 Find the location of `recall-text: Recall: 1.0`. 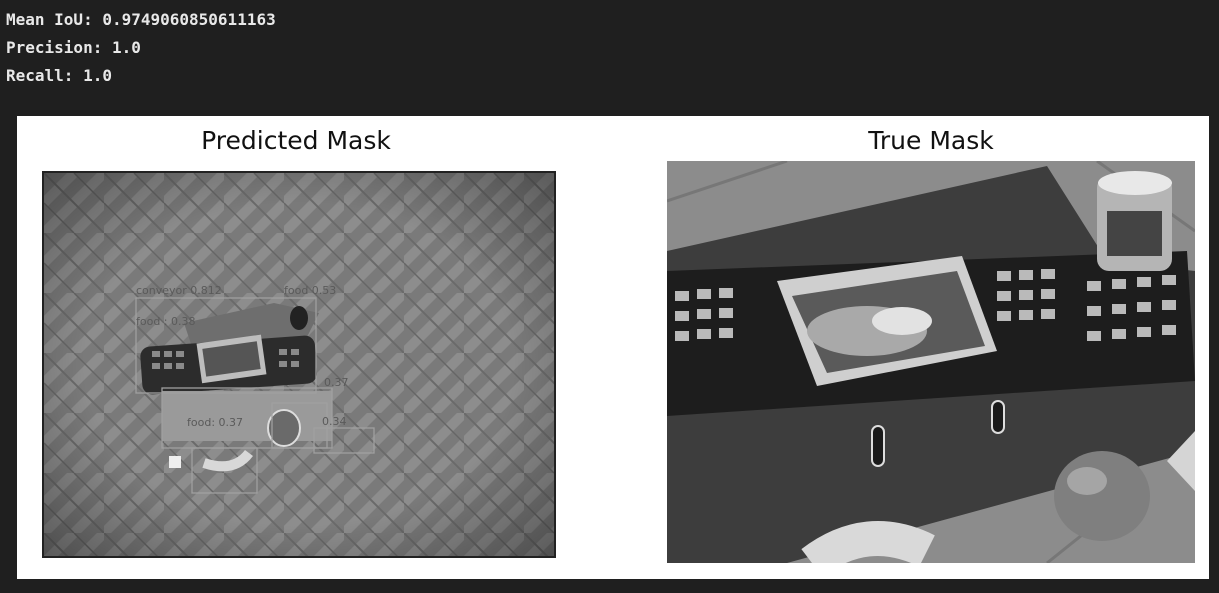

recall-text: Recall: 1.0 is located at coordinates (59, 75).